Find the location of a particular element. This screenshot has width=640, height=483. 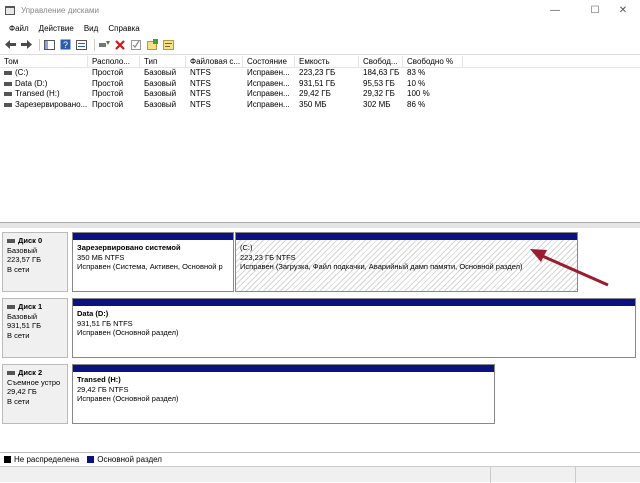

menu-file: Файл is located at coordinates (19, 28).